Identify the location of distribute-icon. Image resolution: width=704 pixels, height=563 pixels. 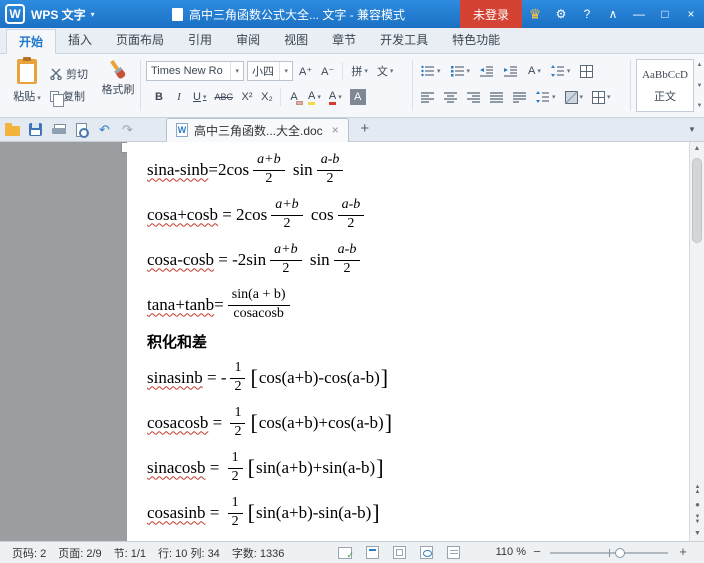
(519, 97).